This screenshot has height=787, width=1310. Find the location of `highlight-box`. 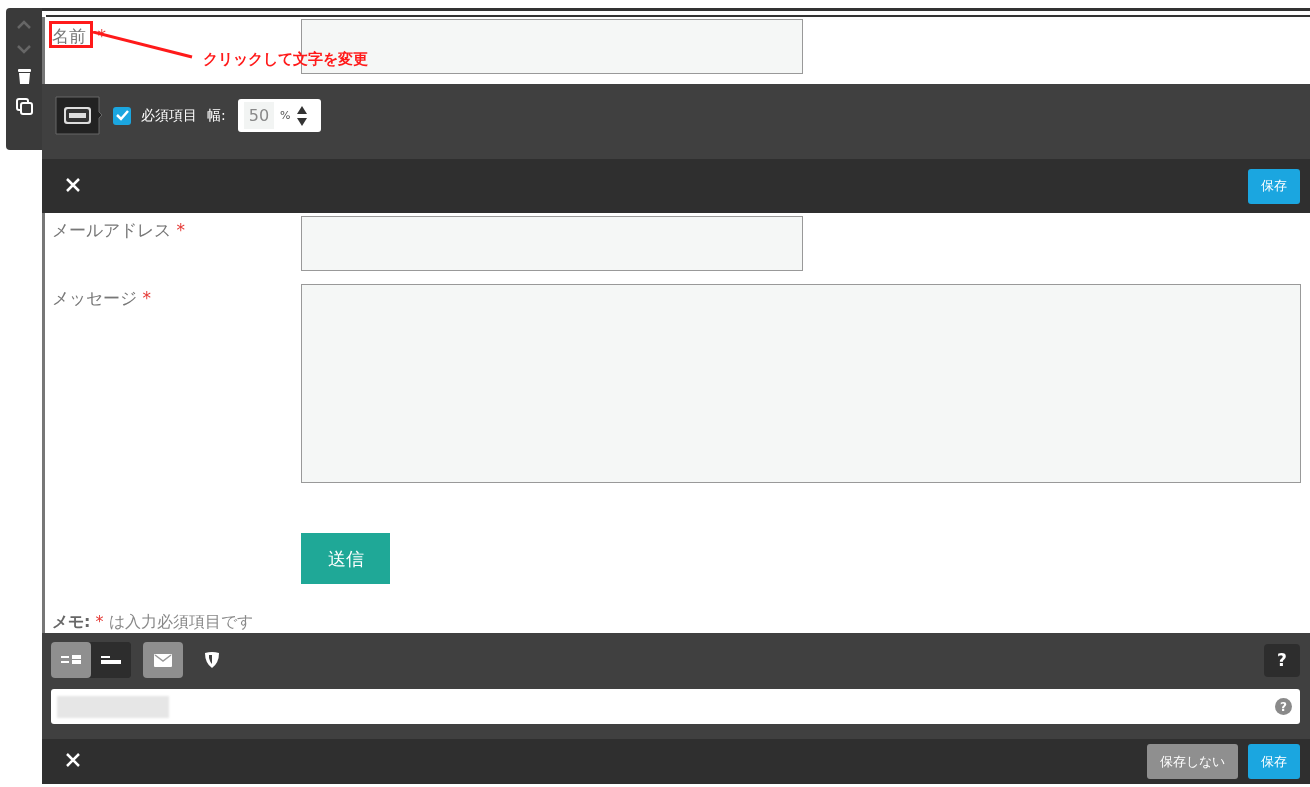

highlight-box is located at coordinates (71, 34).